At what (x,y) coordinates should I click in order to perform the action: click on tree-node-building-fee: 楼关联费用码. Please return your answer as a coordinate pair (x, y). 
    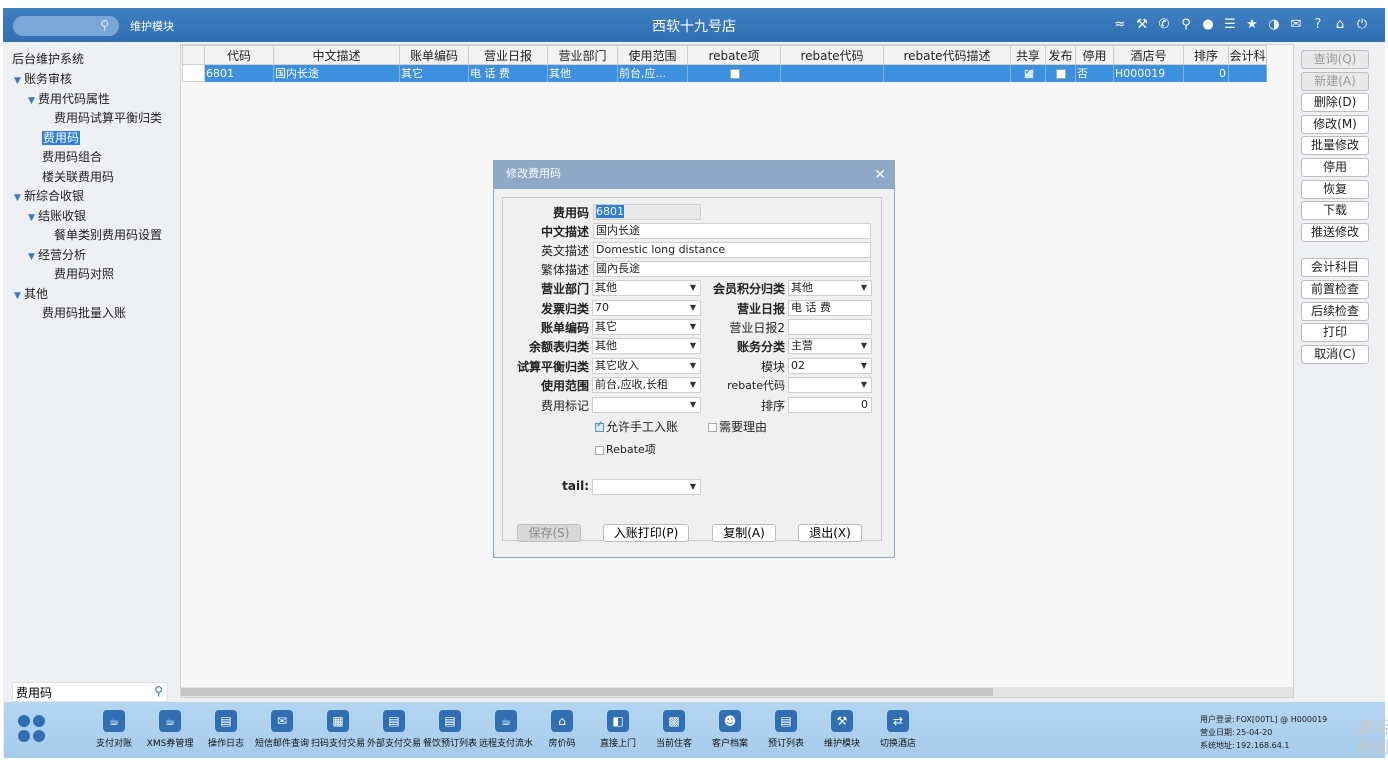
    Looking at the image, I should click on (87, 178).